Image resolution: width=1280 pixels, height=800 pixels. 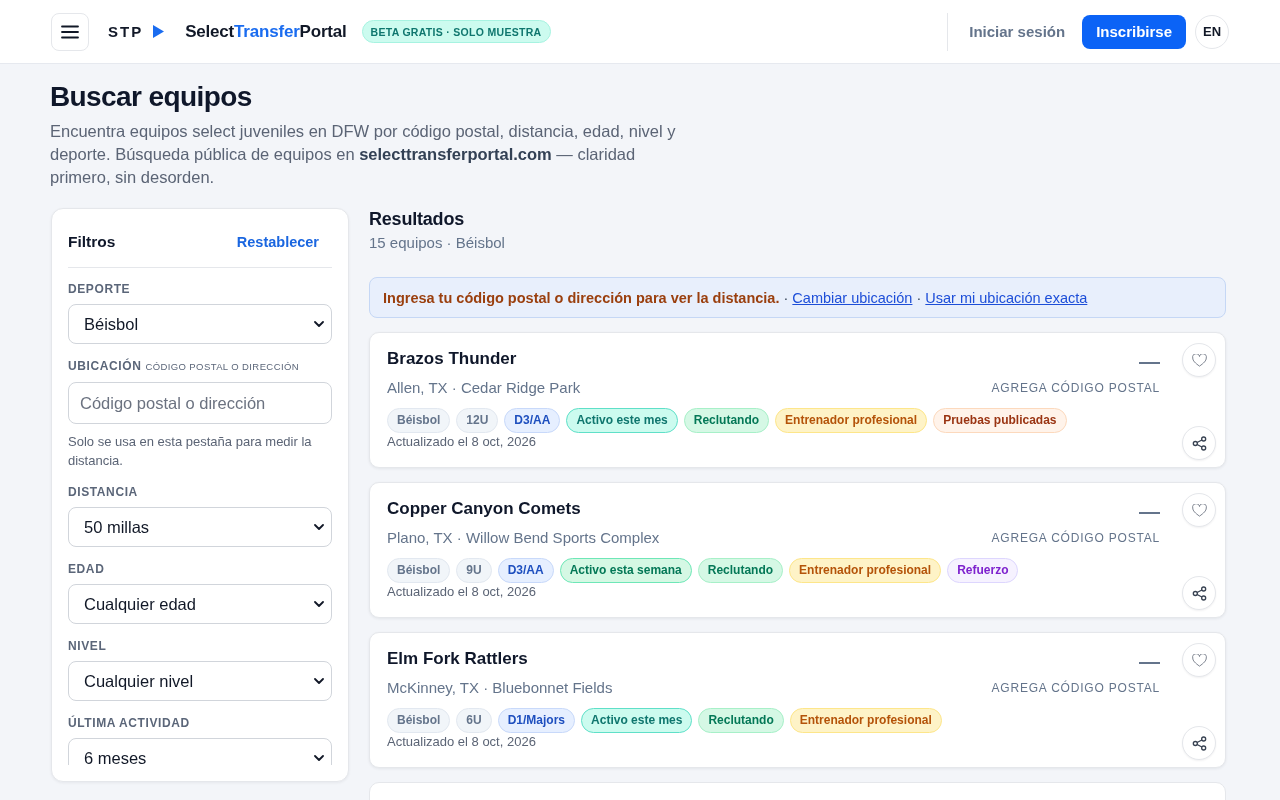 What do you see at coordinates (190, 451) in the screenshot?
I see `help-text: Solo se usa en esta pestaña para medir la distancia.` at bounding box center [190, 451].